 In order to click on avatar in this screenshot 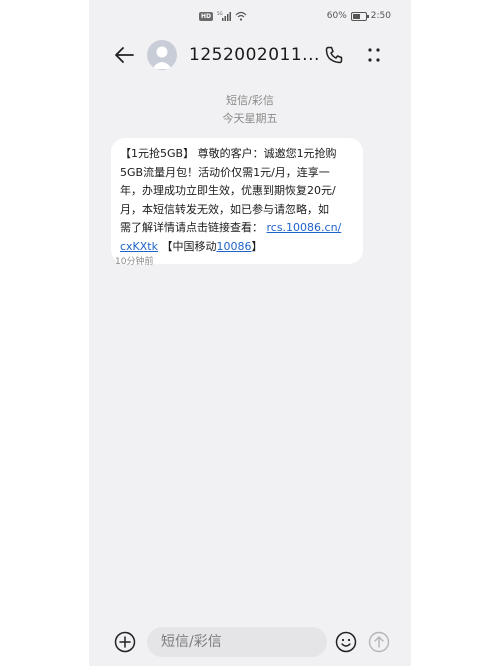, I will do `click(162, 55)`.